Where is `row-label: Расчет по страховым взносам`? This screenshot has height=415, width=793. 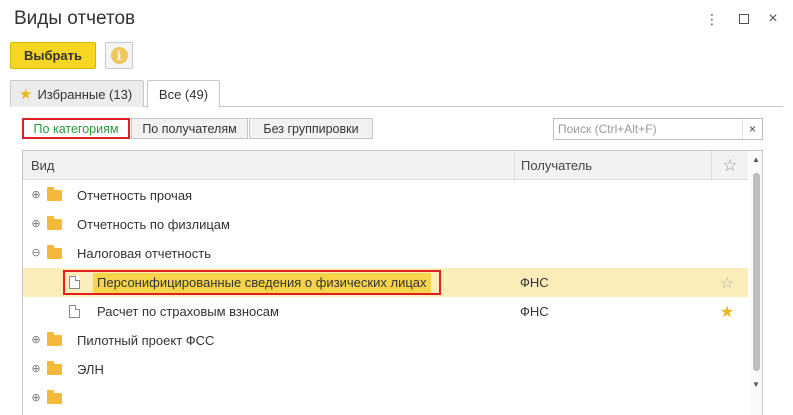
row-label: Расчет по страховым взносам is located at coordinates (188, 311).